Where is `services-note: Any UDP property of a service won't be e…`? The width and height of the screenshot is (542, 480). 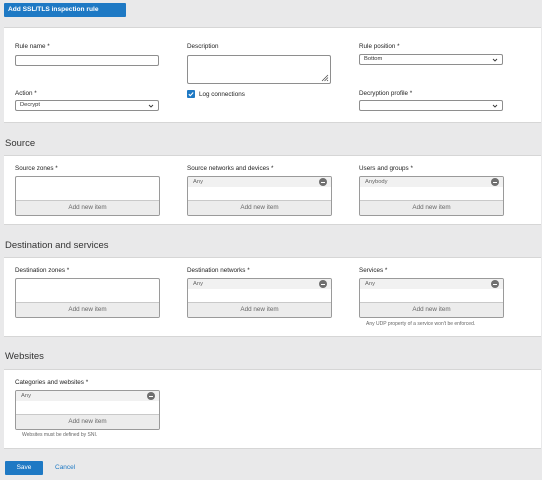
services-note: Any UDP property of a service won't be e… is located at coordinates (421, 324).